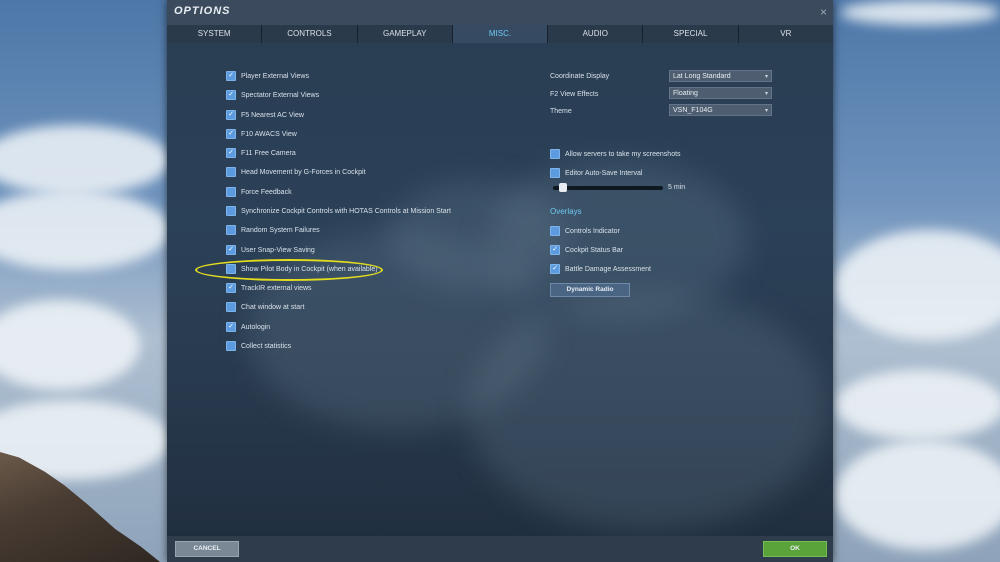 This screenshot has height=562, width=1000. What do you see at coordinates (500, 549) in the screenshot?
I see `footer-bar` at bounding box center [500, 549].